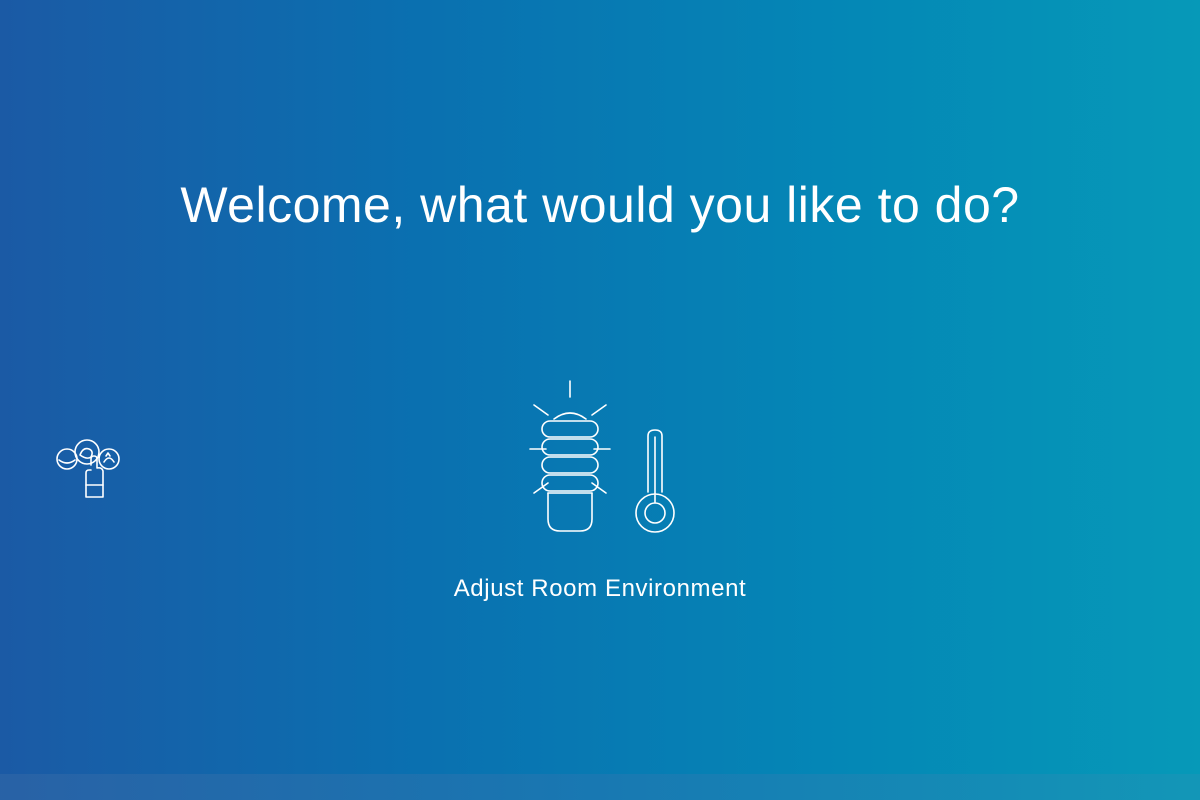 Image resolution: width=1200 pixels, height=800 pixels. I want to click on page-title: Welcome, what would you like to do?, so click(600, 205).